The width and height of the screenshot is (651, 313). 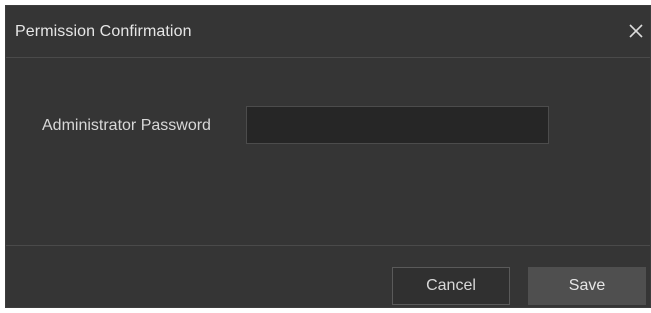 I want to click on cancel-button: Cancel, so click(x=451, y=286).